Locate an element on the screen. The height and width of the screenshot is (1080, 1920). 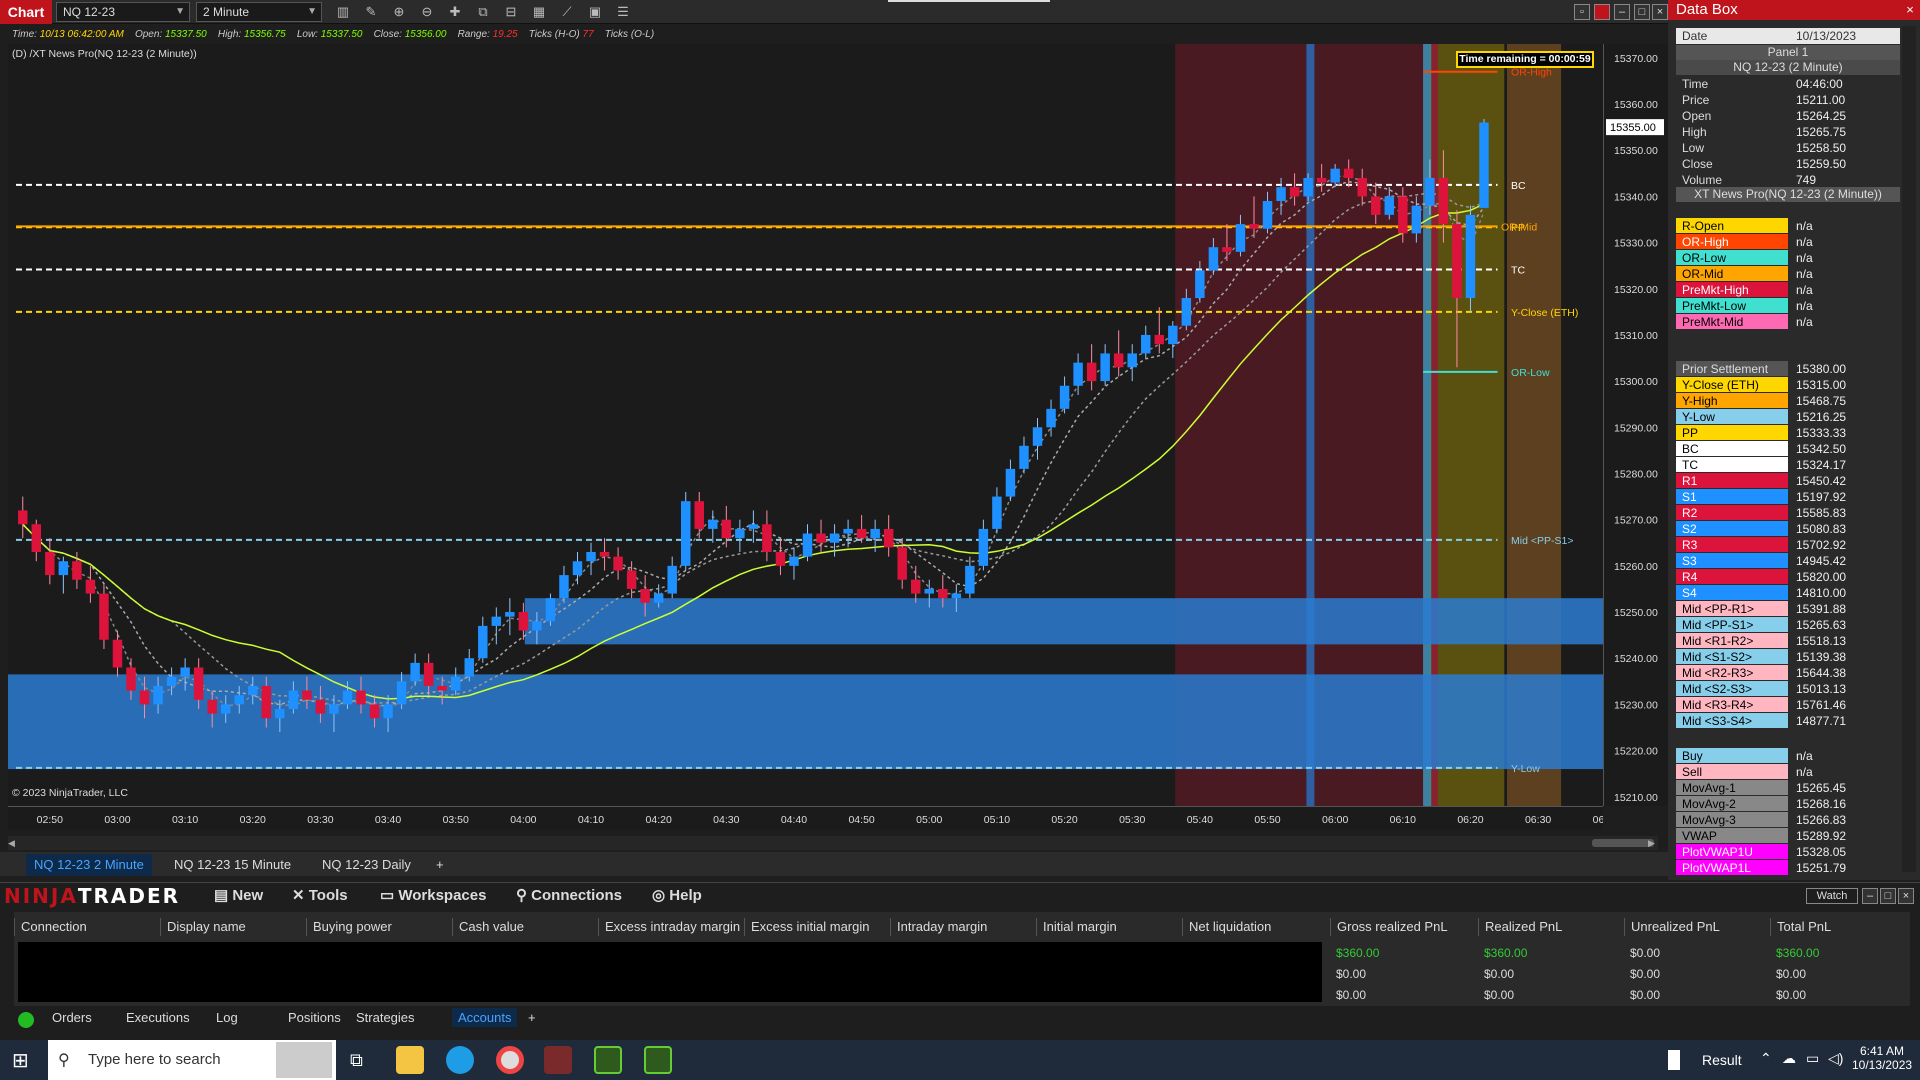
menu-workspaces: ▭ Workspaces is located at coordinates (433, 895).